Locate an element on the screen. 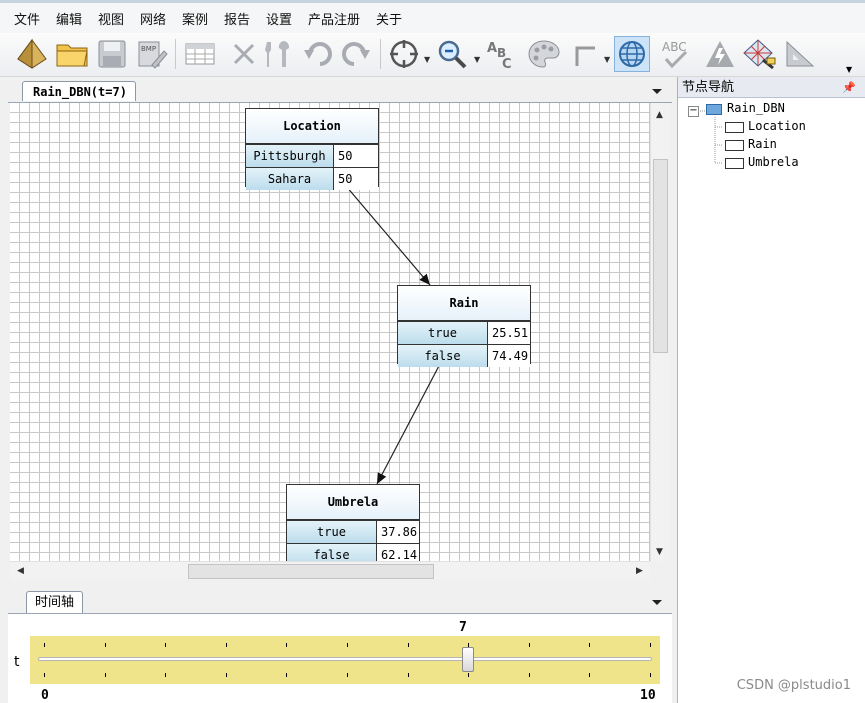 This screenshot has width=865, height=703. save-image-icon: BMP is located at coordinates (152, 54).